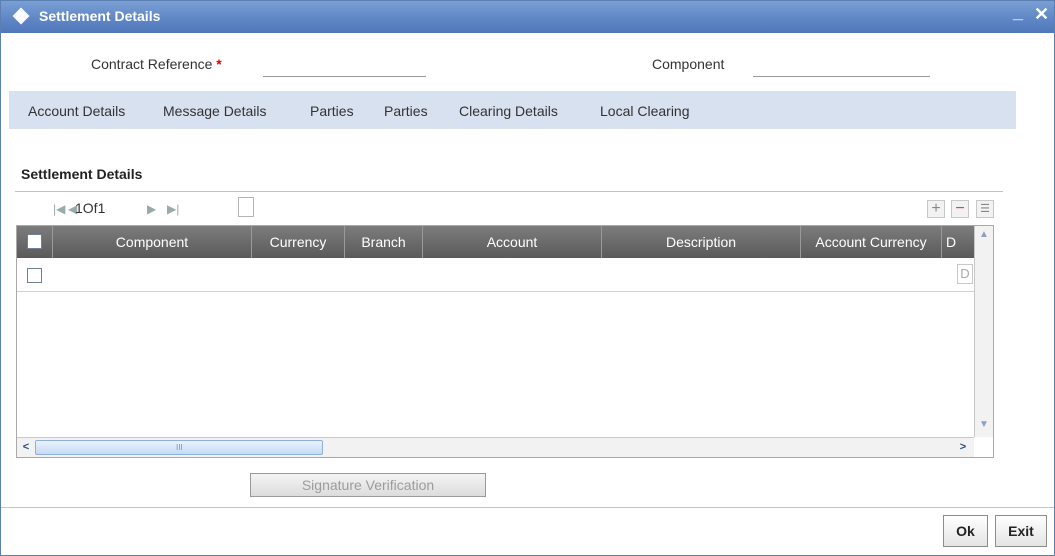  I want to click on required-marker: *, so click(219, 64).